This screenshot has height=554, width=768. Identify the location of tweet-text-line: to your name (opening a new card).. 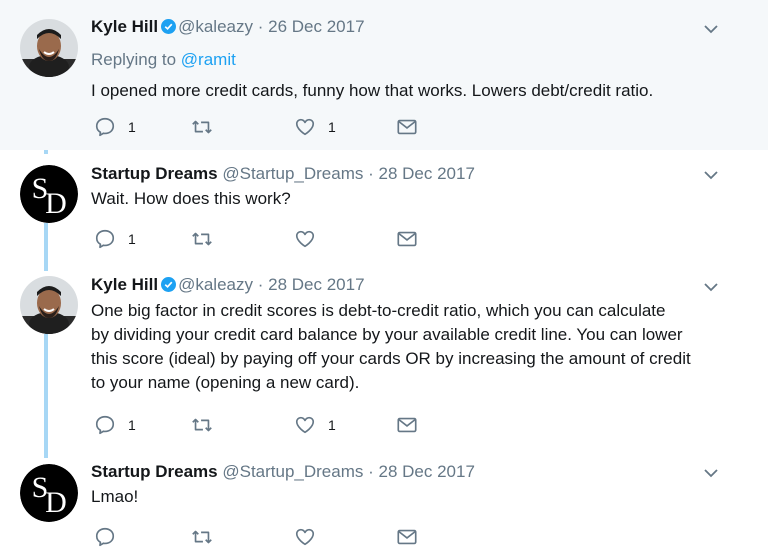
(225, 382).